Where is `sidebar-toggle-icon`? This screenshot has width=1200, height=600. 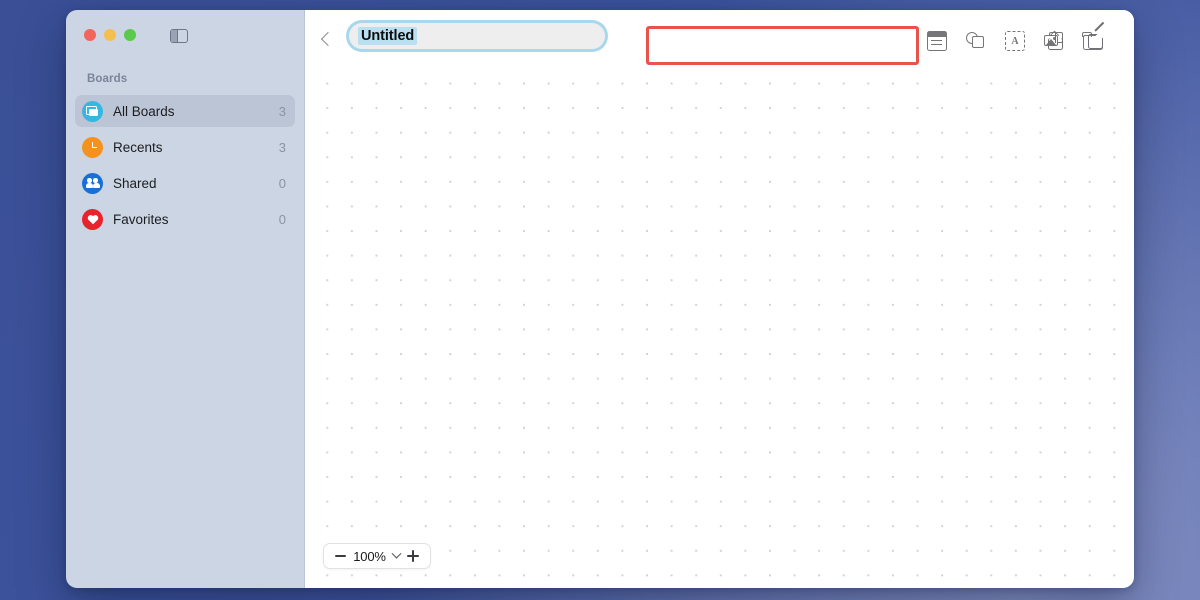 sidebar-toggle-icon is located at coordinates (179, 36).